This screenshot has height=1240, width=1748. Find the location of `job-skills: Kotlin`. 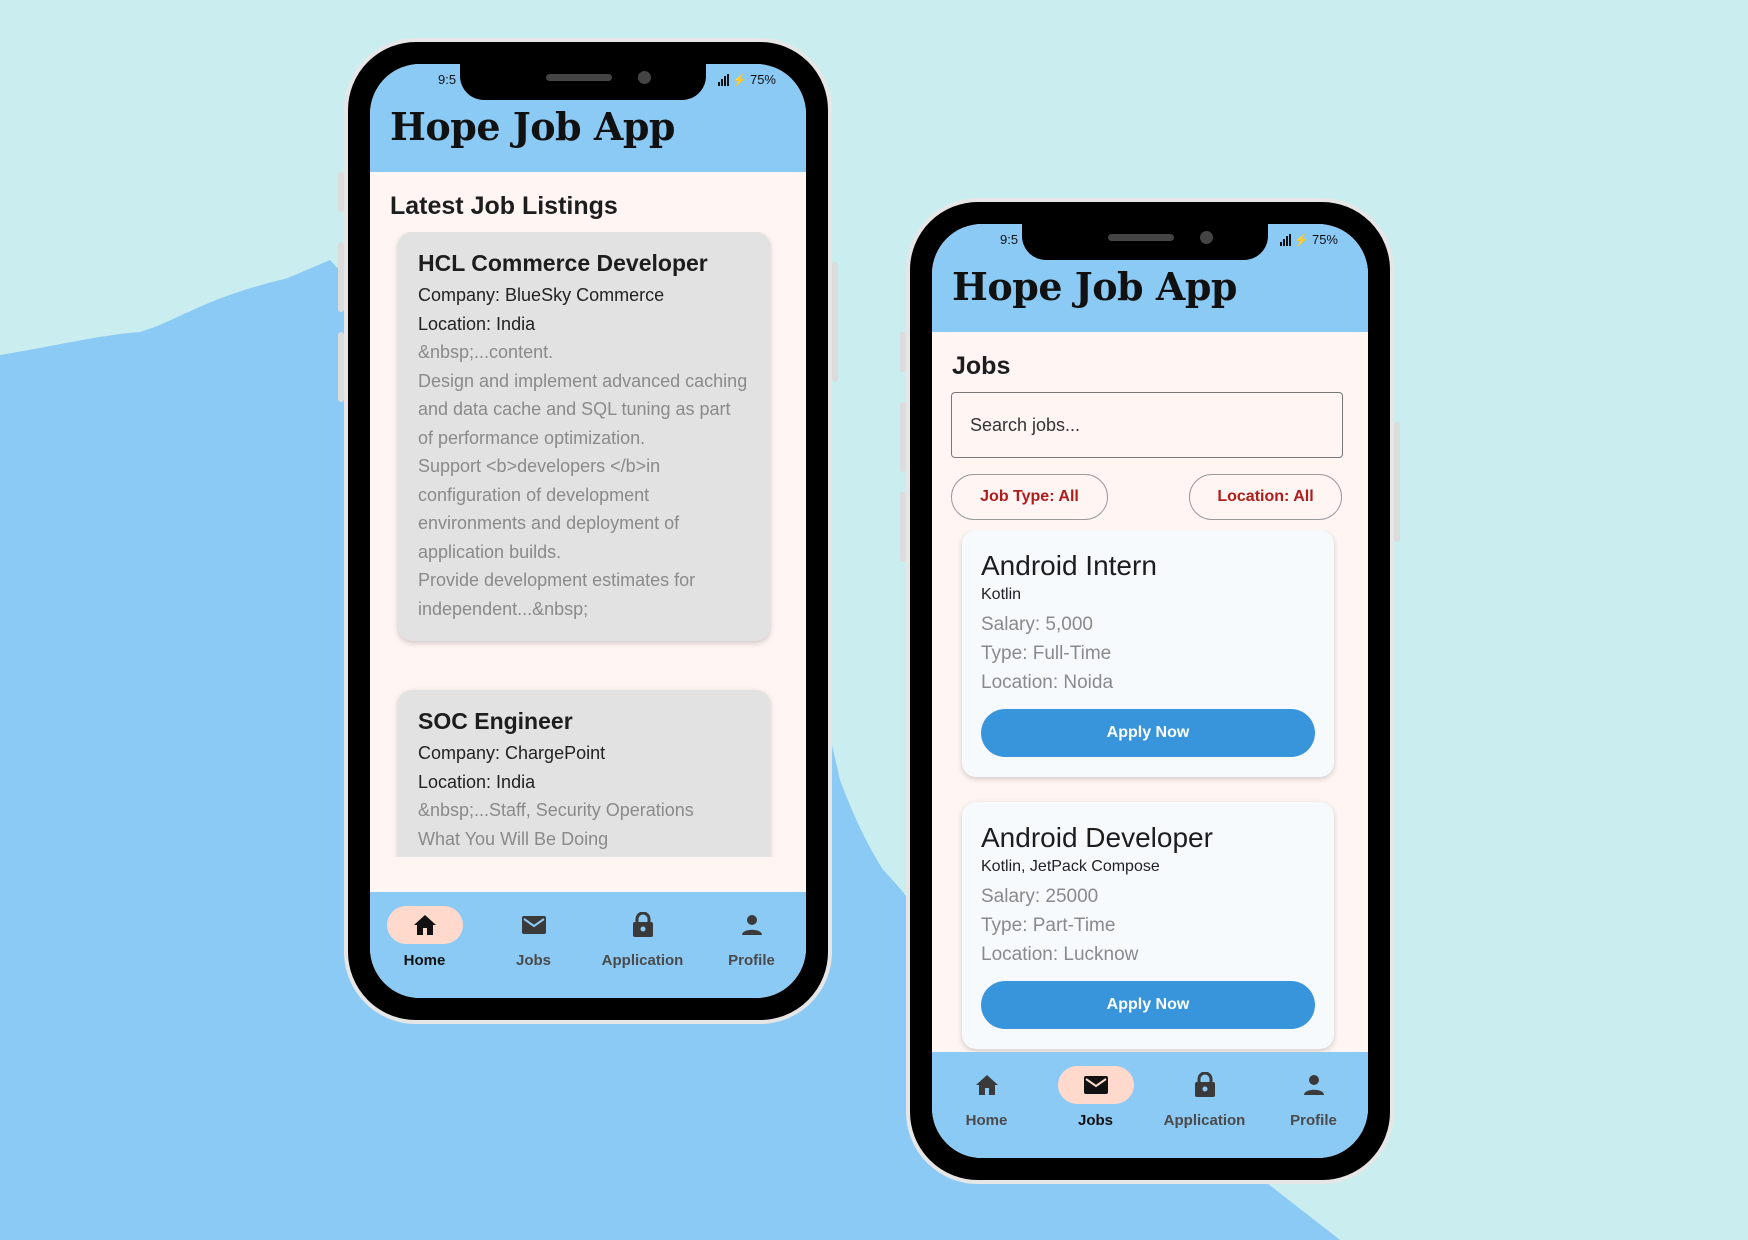

job-skills: Kotlin is located at coordinates (1001, 594).